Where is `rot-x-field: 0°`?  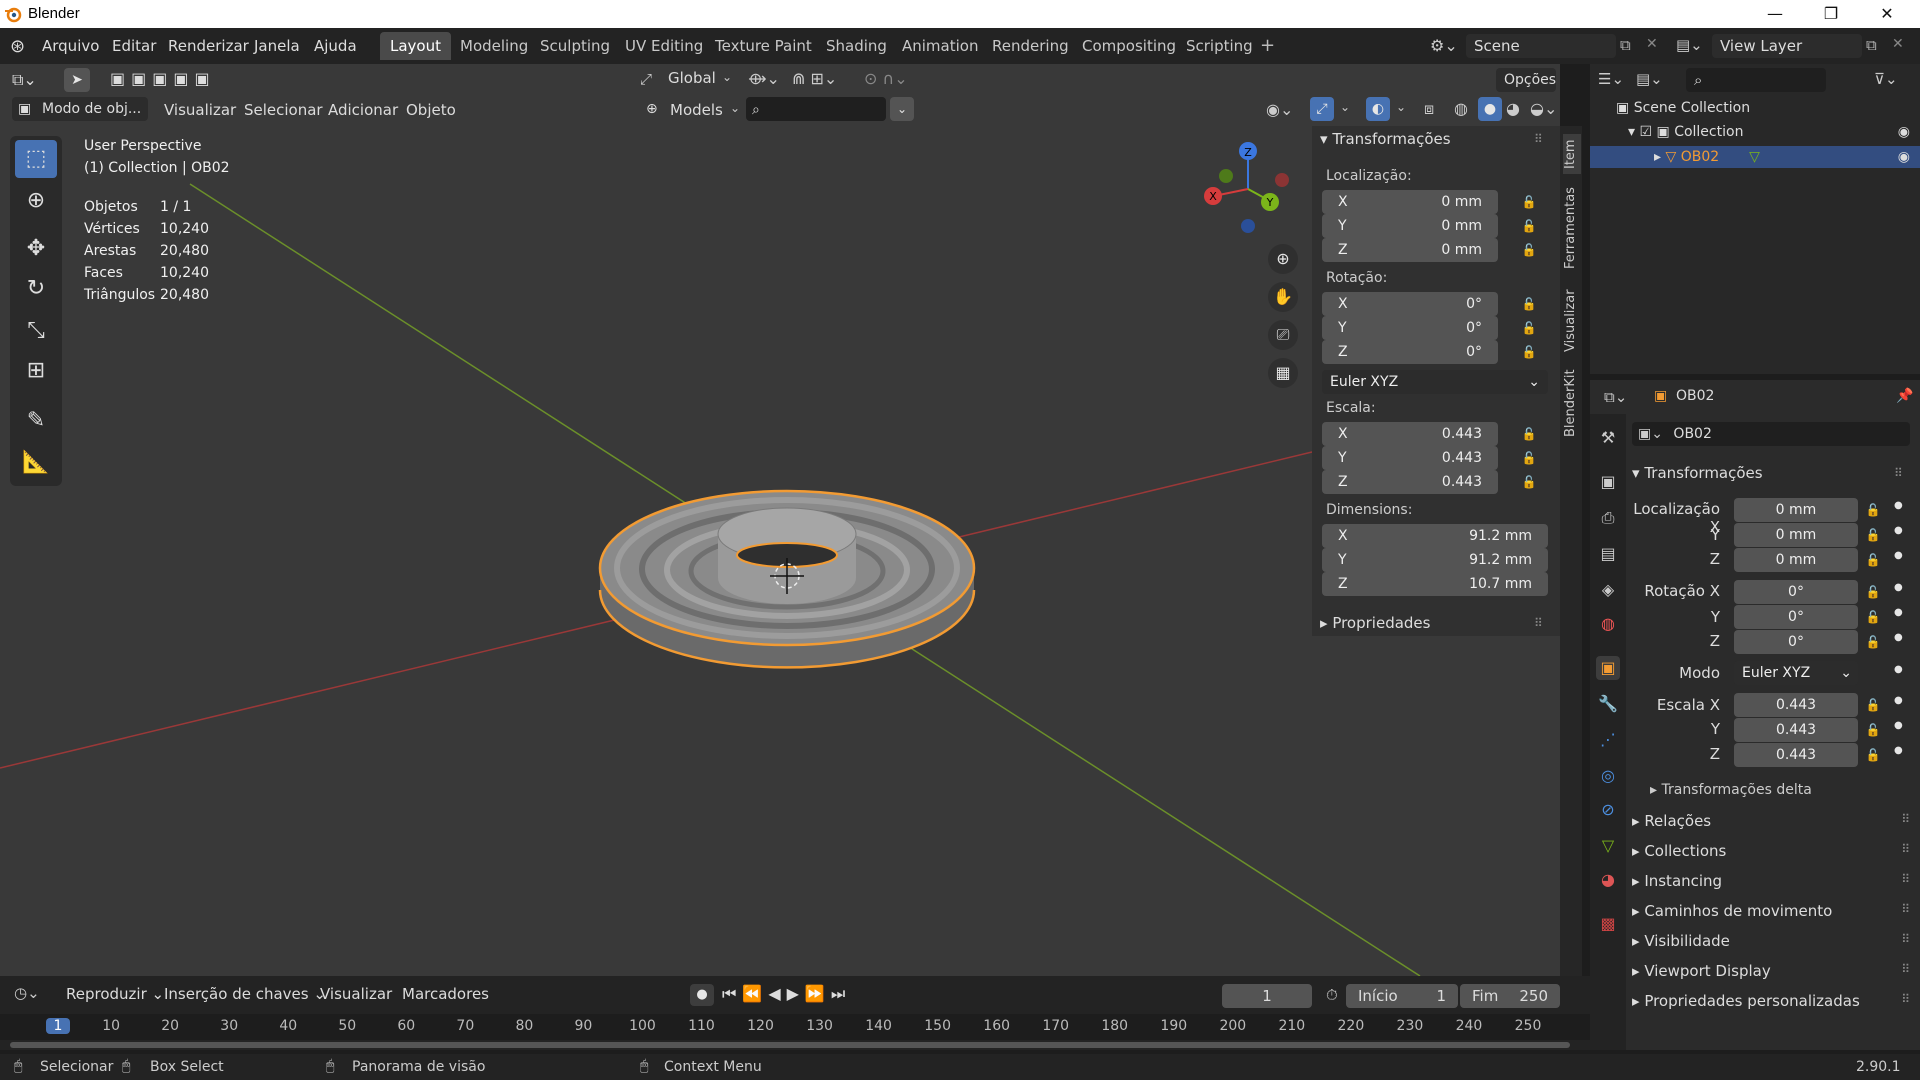
rot-x-field: 0° is located at coordinates (1796, 592).